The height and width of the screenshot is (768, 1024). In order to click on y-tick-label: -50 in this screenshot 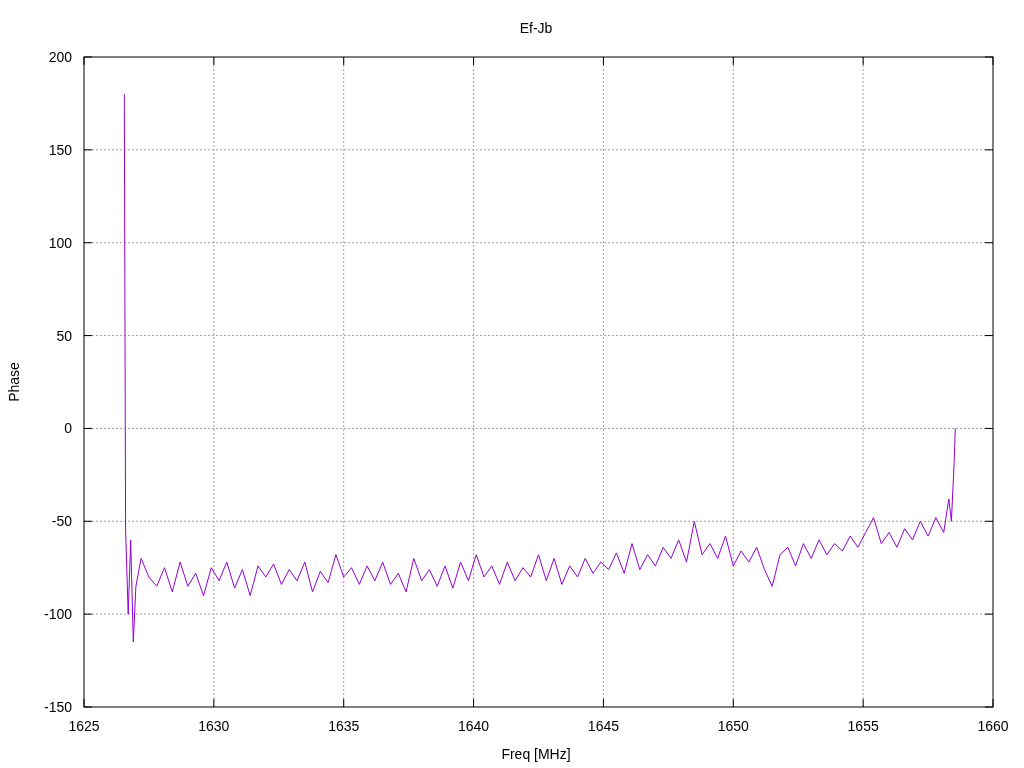, I will do `click(61, 521)`.